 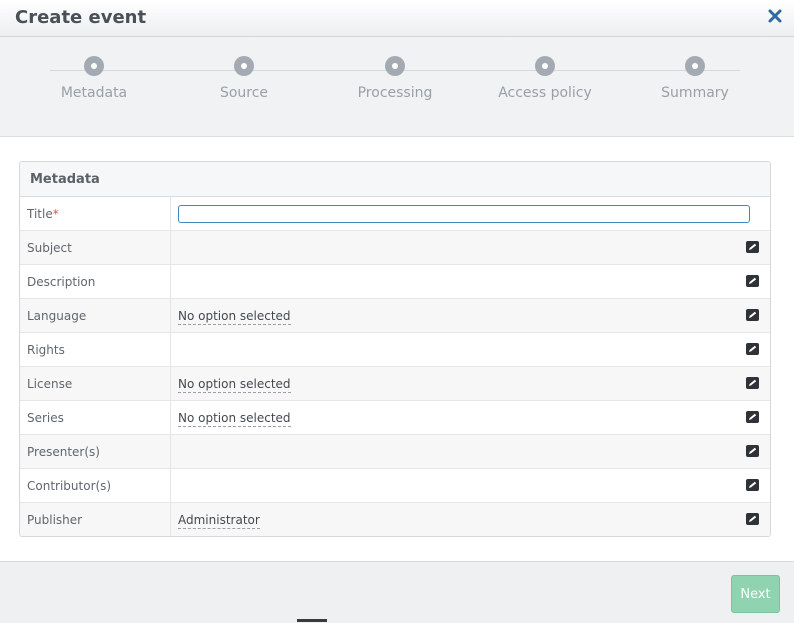 What do you see at coordinates (95, 315) in the screenshot?
I see `row-label: Language` at bounding box center [95, 315].